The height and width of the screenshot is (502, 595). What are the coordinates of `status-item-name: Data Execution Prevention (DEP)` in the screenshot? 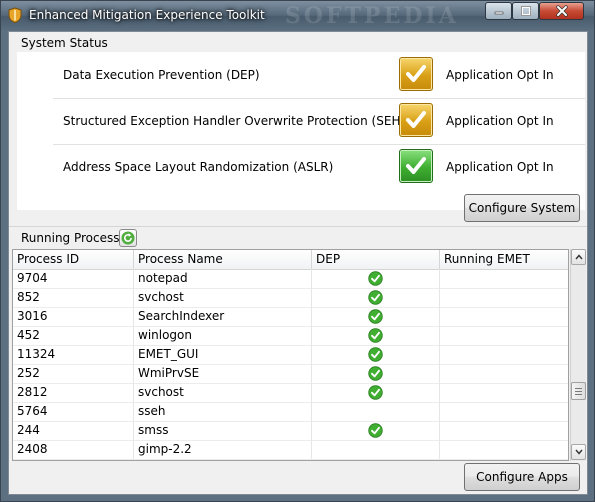 It's located at (161, 75).